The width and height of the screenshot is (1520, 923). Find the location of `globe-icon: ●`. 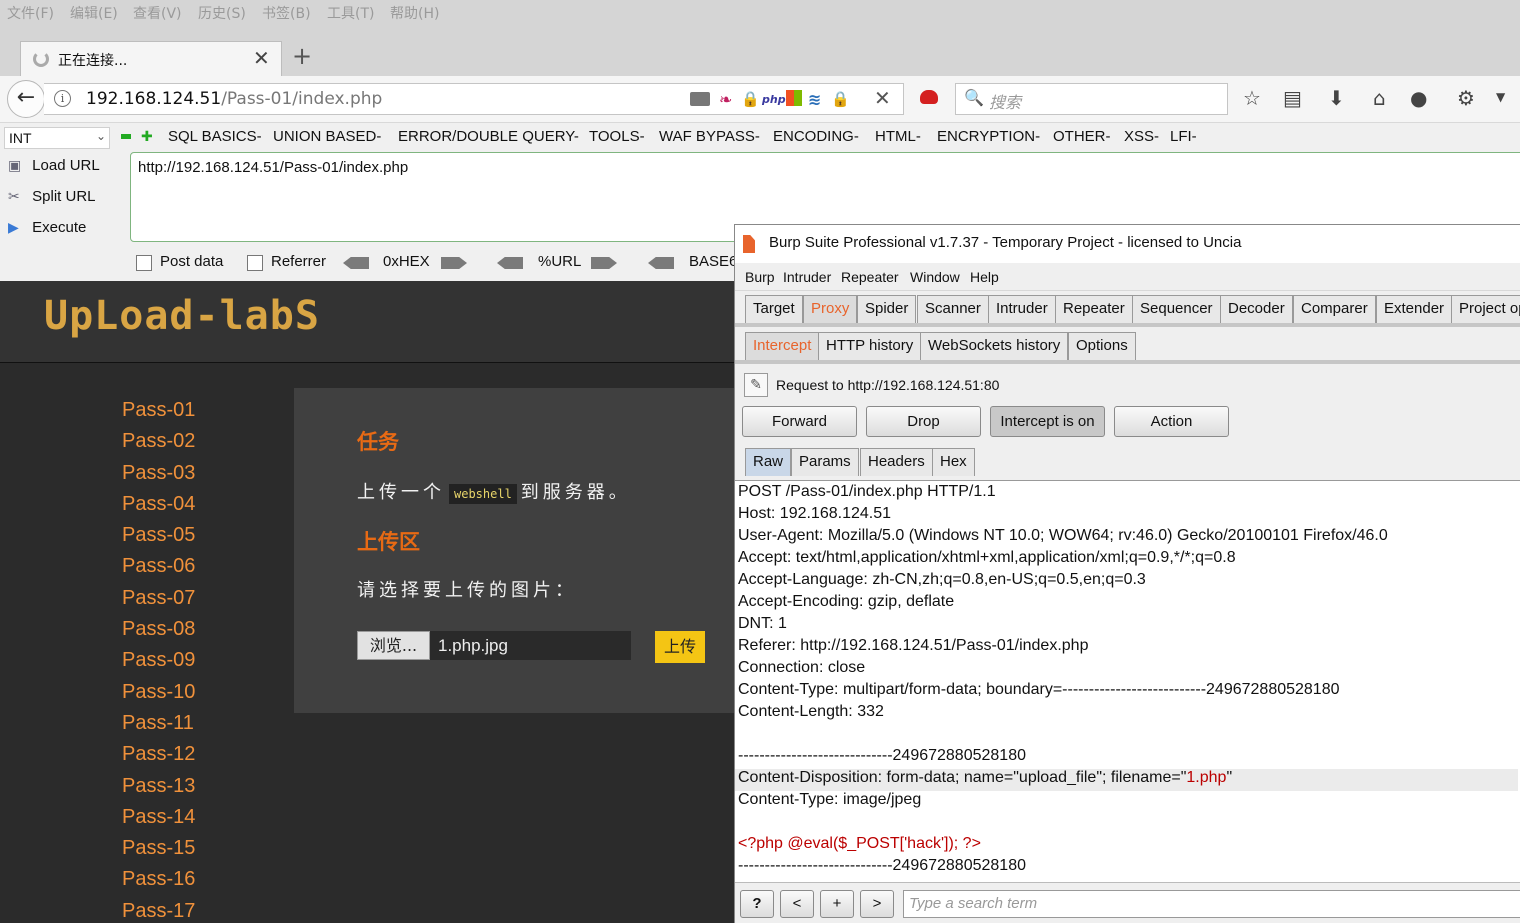

globe-icon: ● is located at coordinates (1418, 98).